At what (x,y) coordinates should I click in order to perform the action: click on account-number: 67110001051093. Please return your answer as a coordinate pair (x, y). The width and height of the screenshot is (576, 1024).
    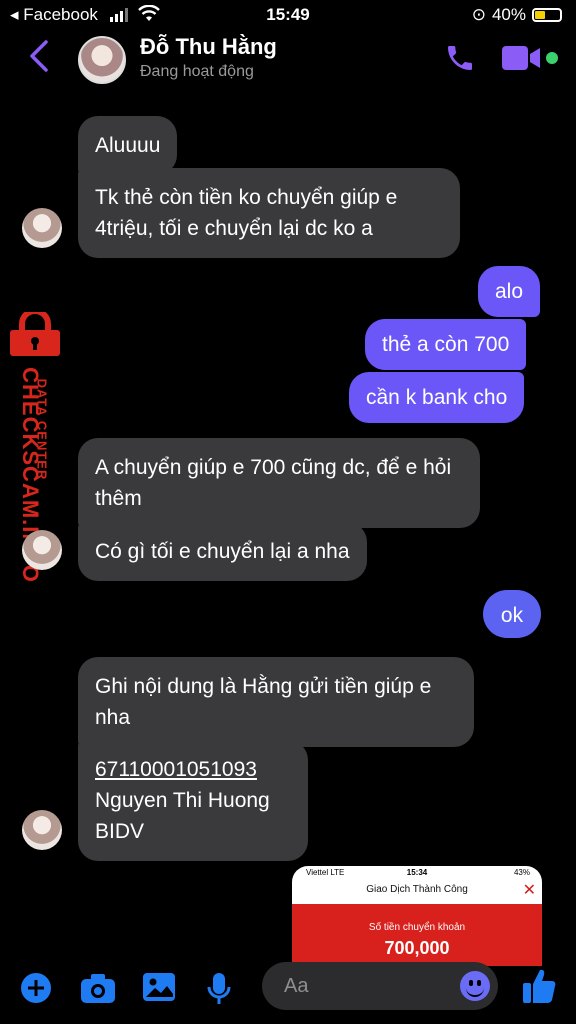
    Looking at the image, I should click on (193, 769).